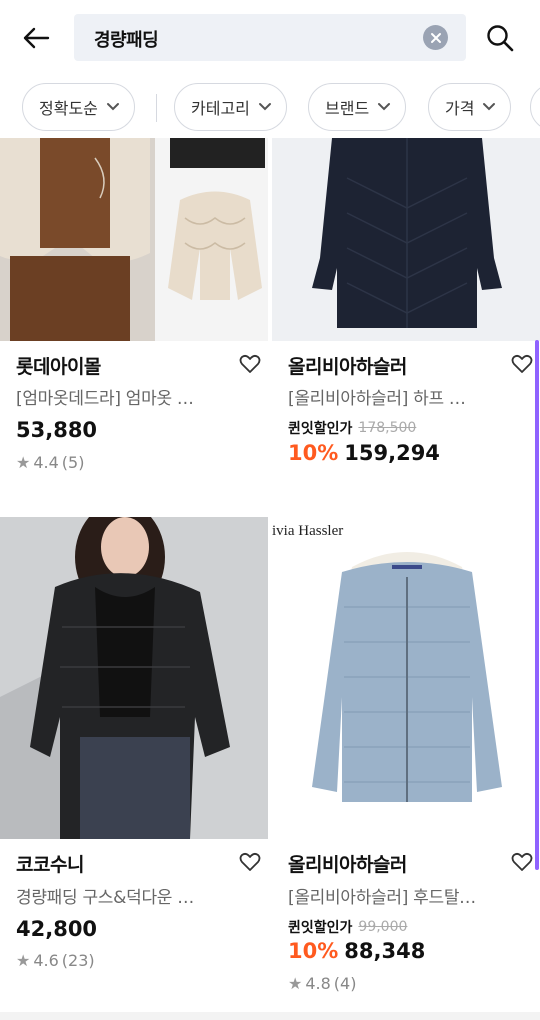 This screenshot has width=540, height=1020. I want to click on top-bar: 경량패딩, so click(270, 38).